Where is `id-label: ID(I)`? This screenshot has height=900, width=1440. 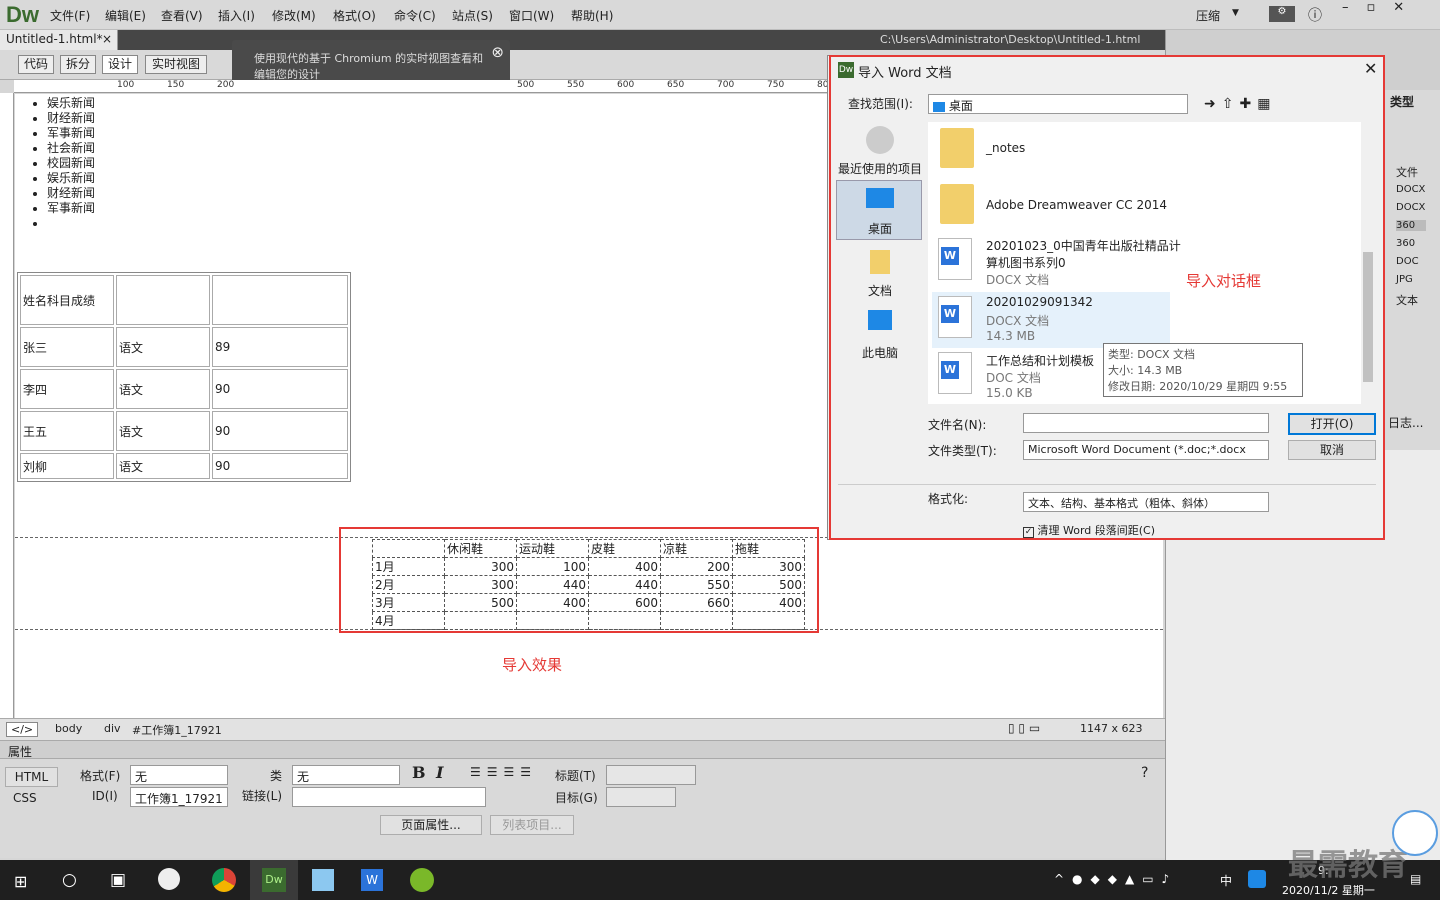 id-label: ID(I) is located at coordinates (105, 796).